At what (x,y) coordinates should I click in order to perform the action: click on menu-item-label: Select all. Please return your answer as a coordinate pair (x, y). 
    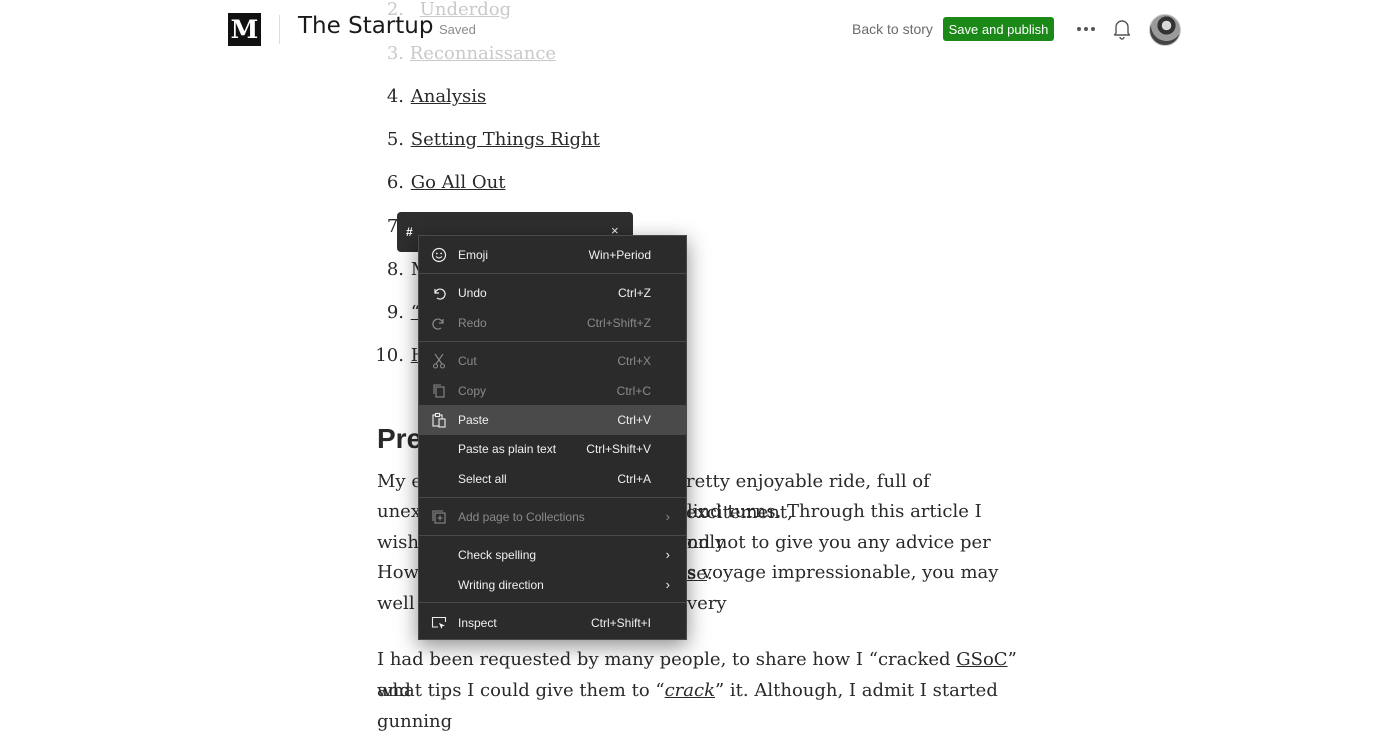
    Looking at the image, I should click on (482, 479).